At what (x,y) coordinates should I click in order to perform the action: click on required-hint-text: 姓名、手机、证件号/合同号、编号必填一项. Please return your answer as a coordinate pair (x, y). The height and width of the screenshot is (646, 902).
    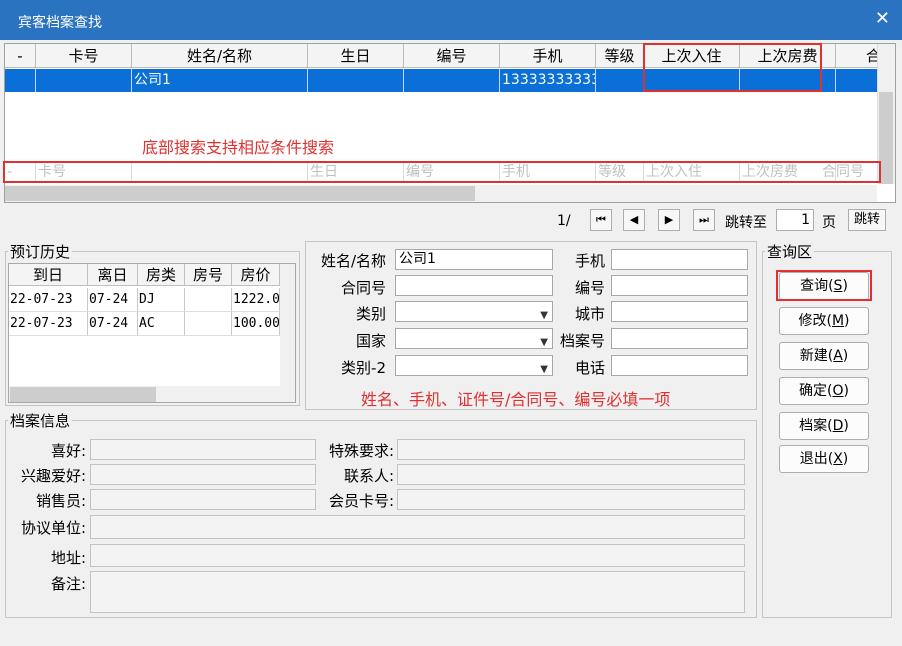
    Looking at the image, I should click on (516, 399).